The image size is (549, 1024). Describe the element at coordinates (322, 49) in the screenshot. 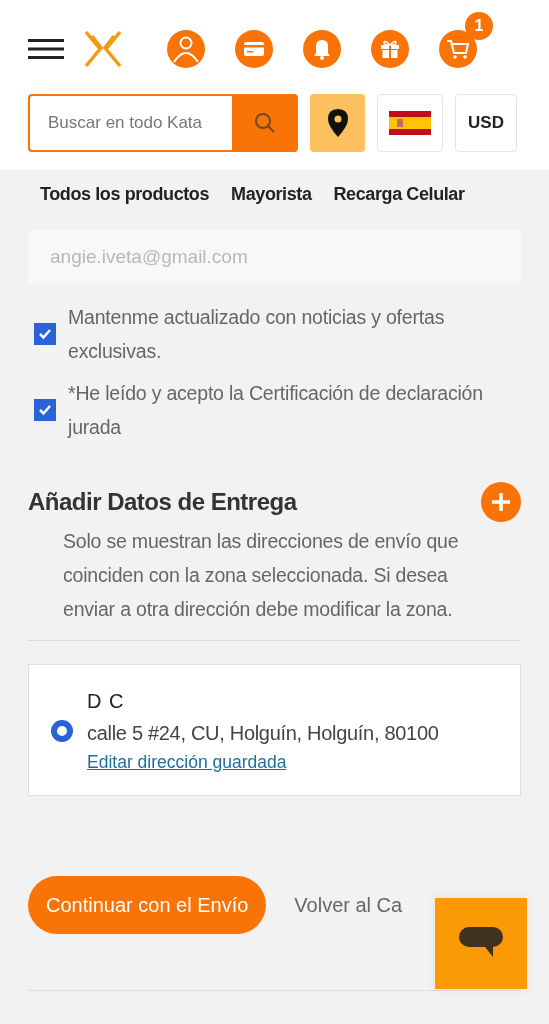

I see `bell-icon` at that location.